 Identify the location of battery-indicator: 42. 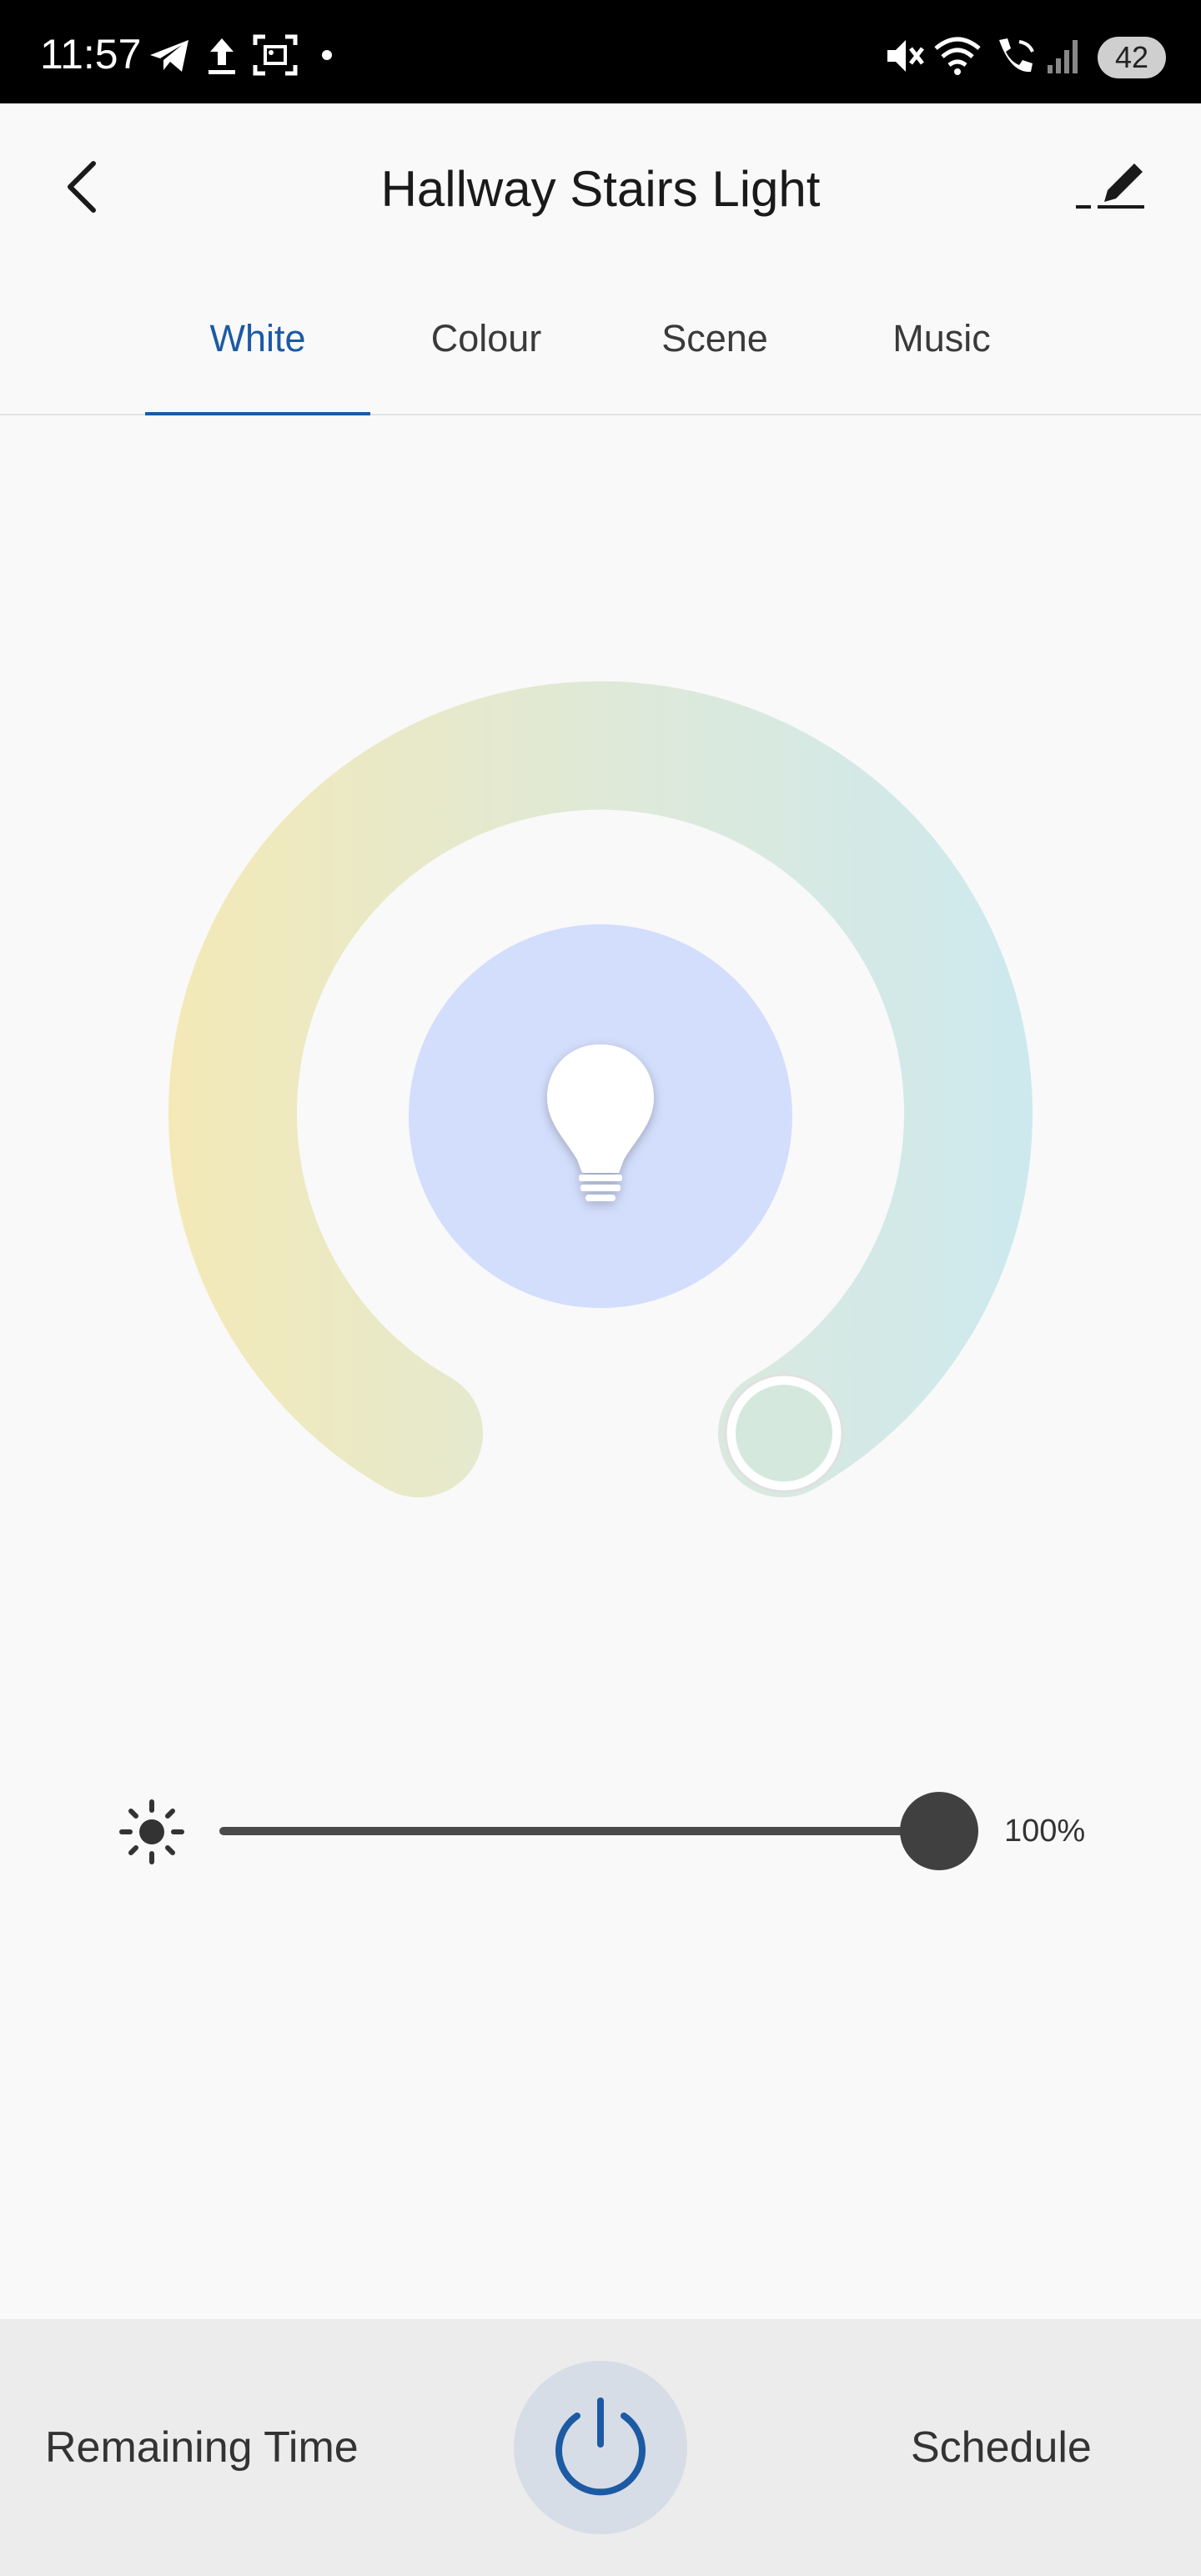
(1132, 57).